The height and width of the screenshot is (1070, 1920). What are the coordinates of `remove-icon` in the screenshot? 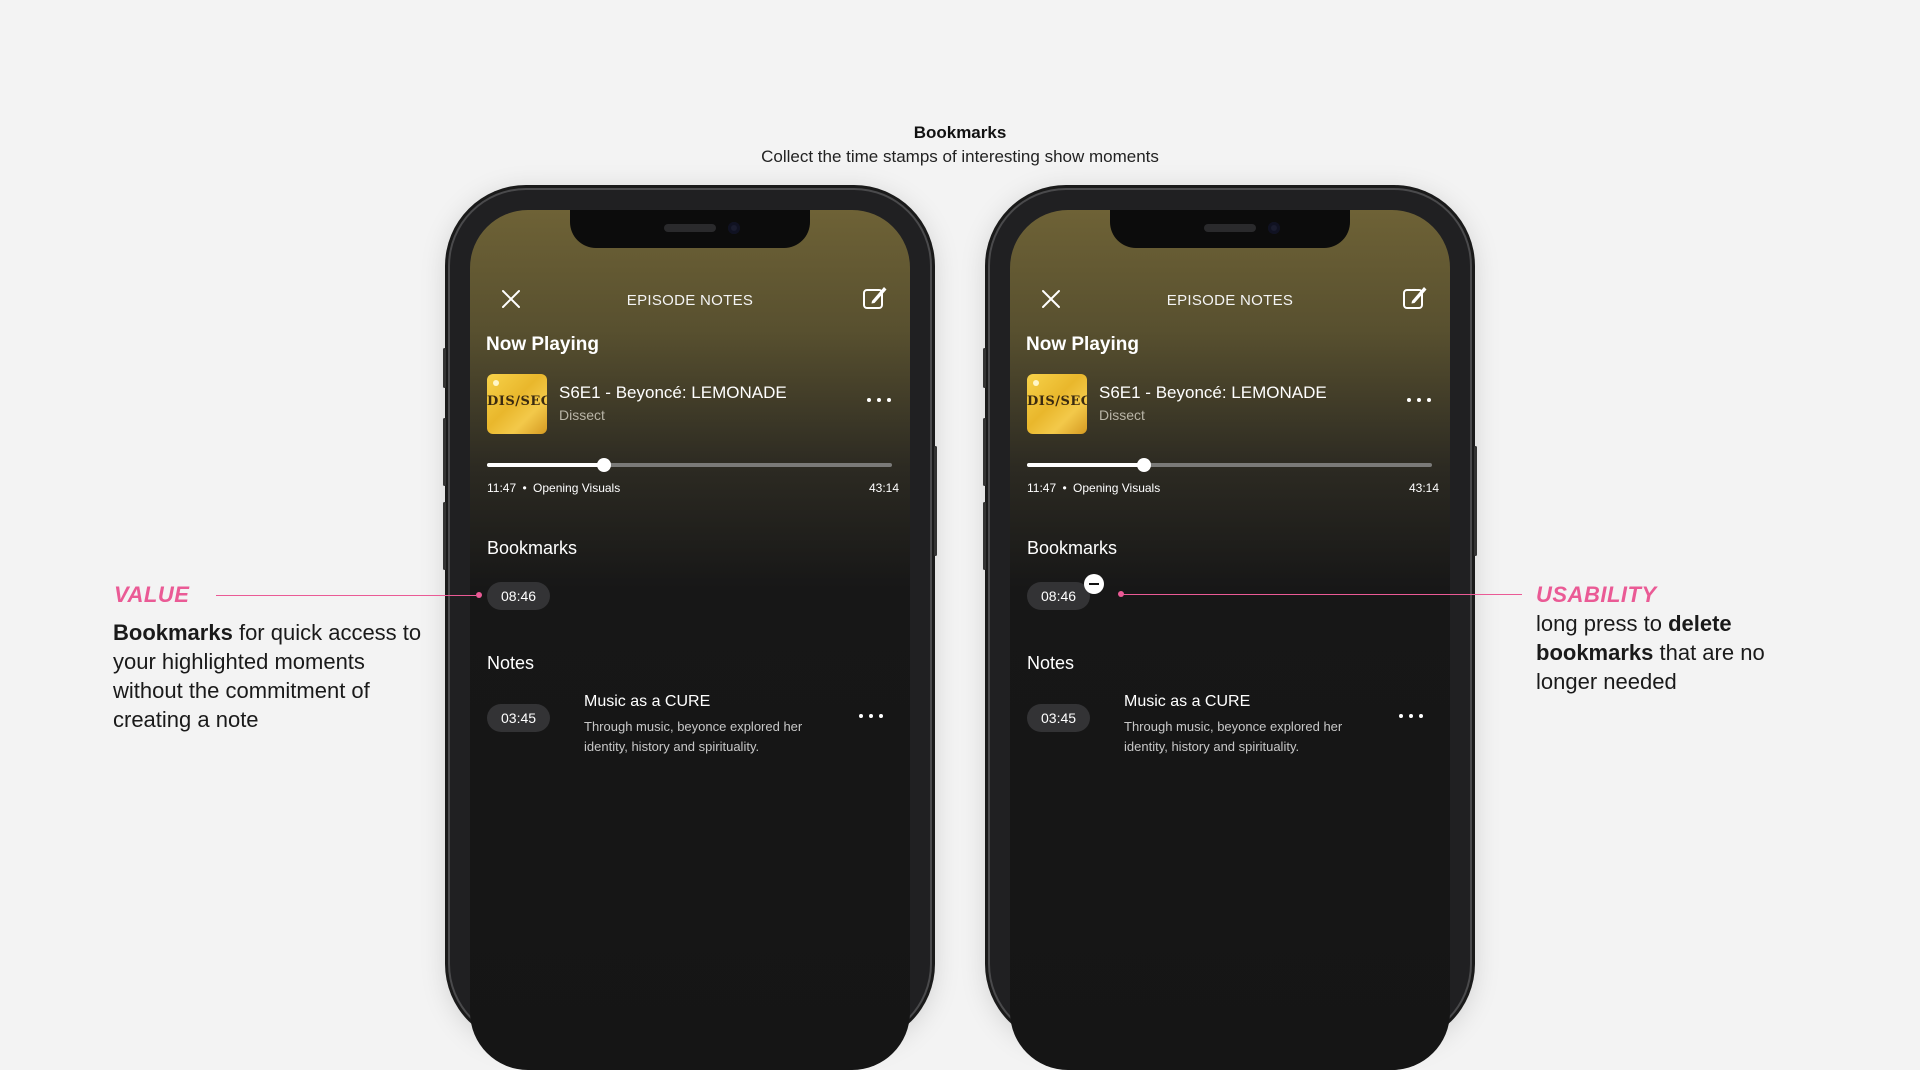 It's located at (1094, 584).